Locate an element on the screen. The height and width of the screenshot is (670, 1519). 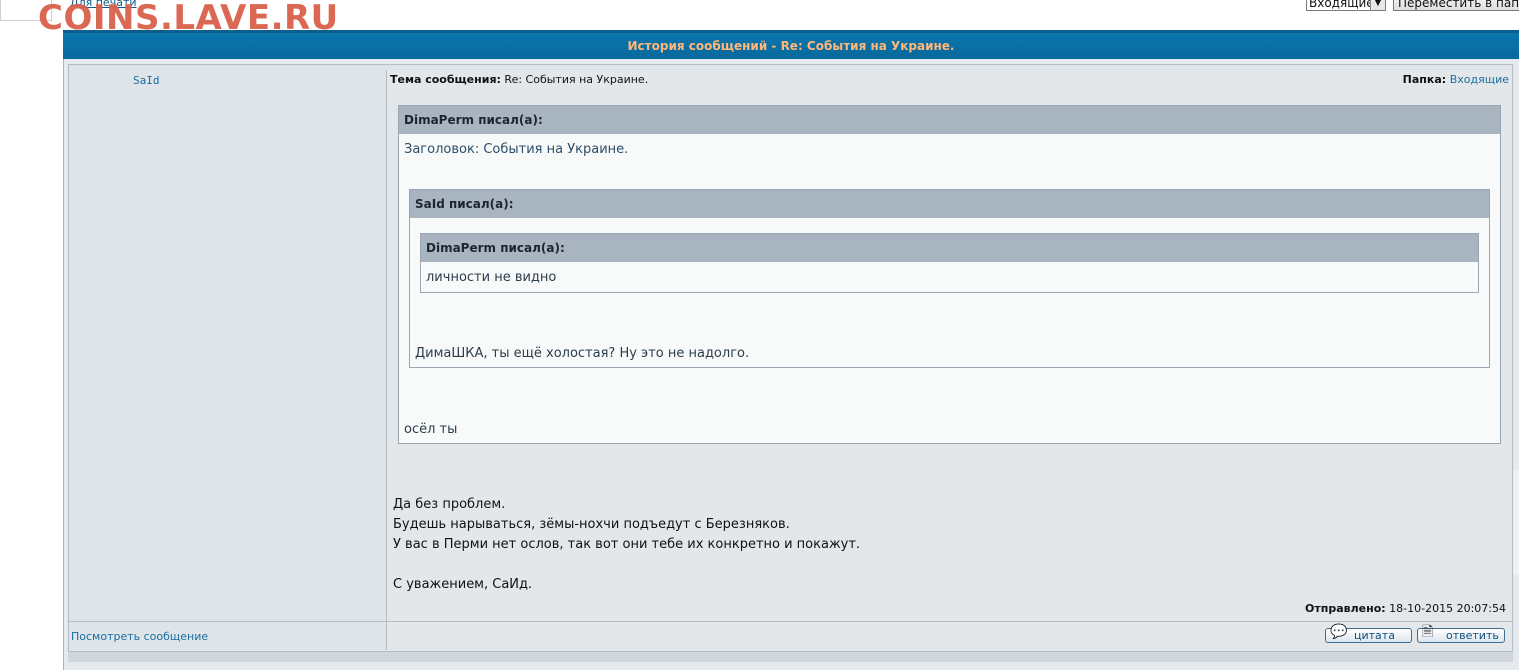
quote-1-header: DimaPerm писал(а): is located at coordinates (949, 120).